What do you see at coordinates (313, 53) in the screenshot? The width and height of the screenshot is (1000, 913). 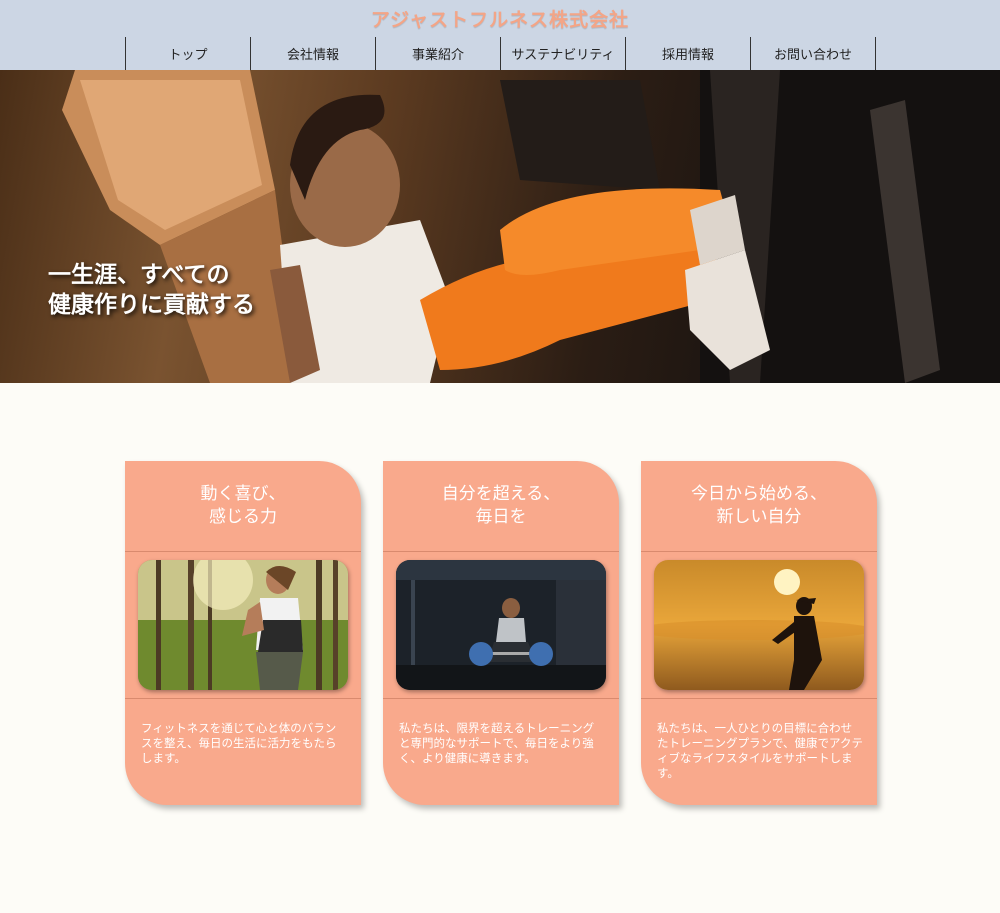 I see `nav-item-company: 会社情報` at bounding box center [313, 53].